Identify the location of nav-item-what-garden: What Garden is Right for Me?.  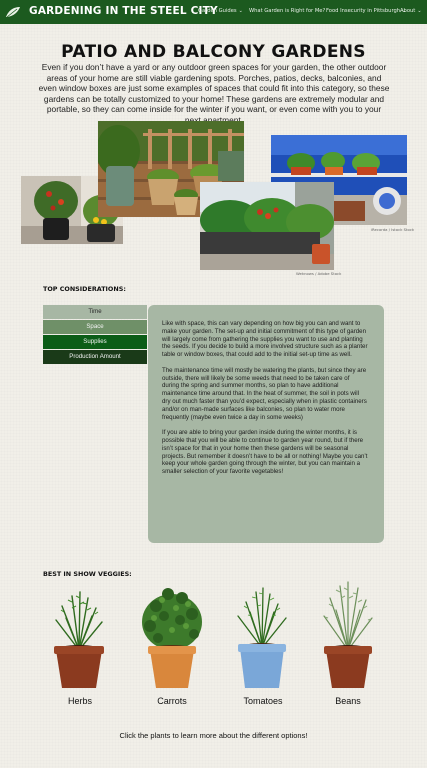
(287, 11).